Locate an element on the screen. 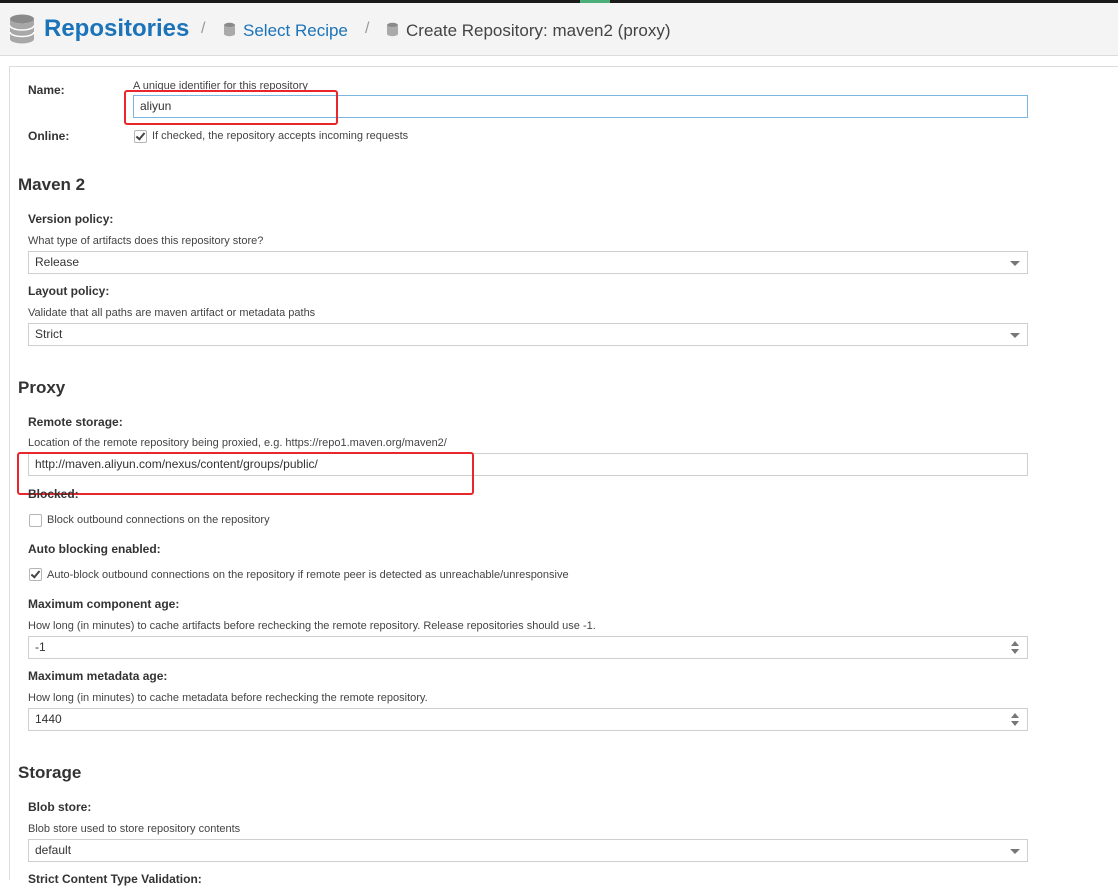 This screenshot has height=886, width=1118. layout-policy-select: Strict is located at coordinates (528, 334).